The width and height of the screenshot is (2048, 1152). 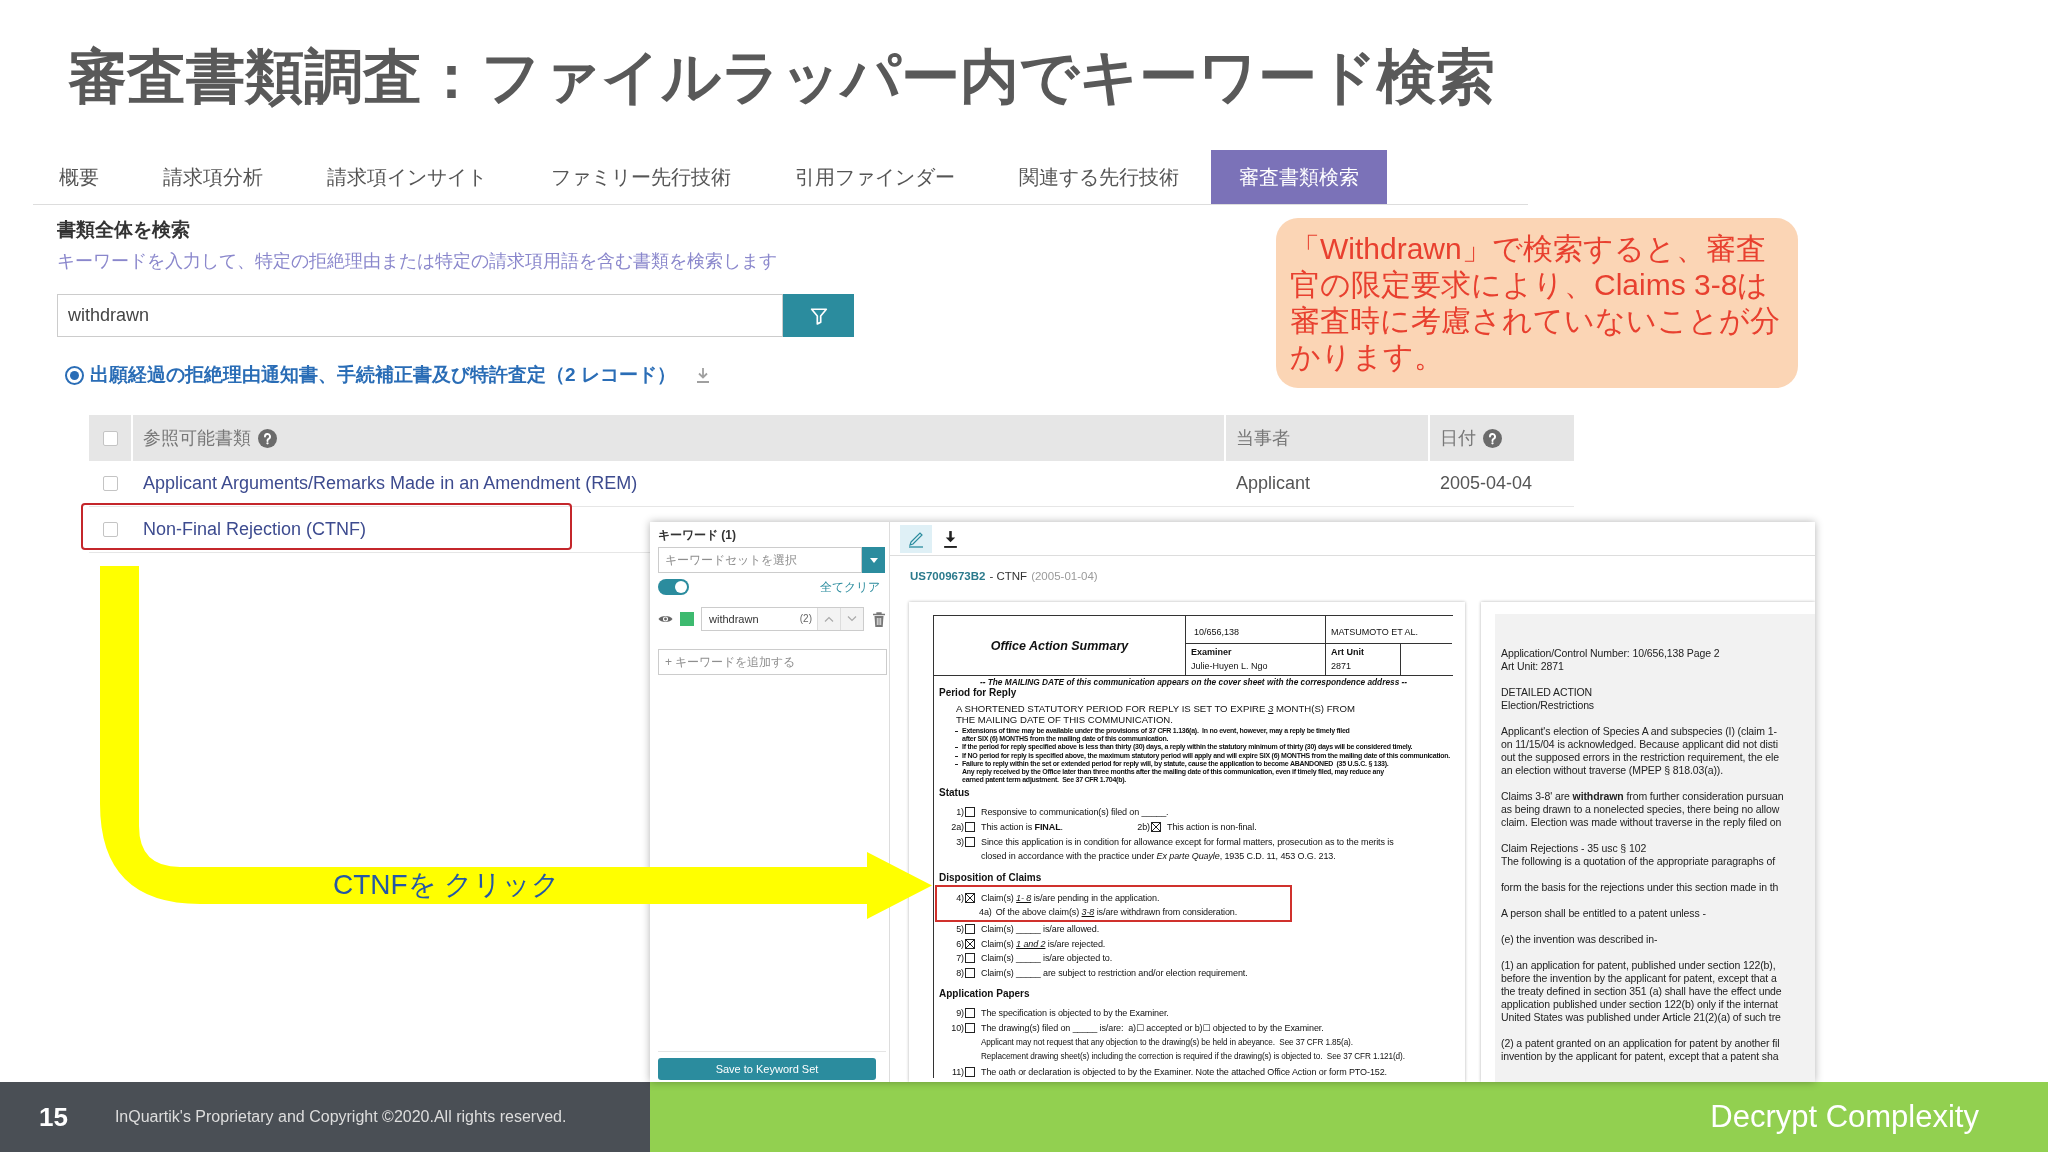 I want to click on form-text: Of the above claim(s) 3-8 is/are withdrawn from consideration., so click(x=1116, y=913).